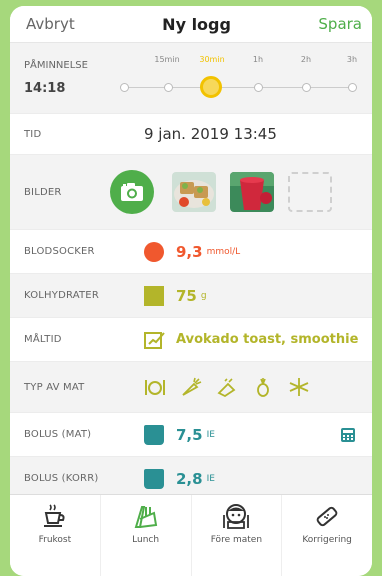 The height and width of the screenshot is (576, 382). Describe the element at coordinates (241, 87) in the screenshot. I see `timeline-track` at that location.